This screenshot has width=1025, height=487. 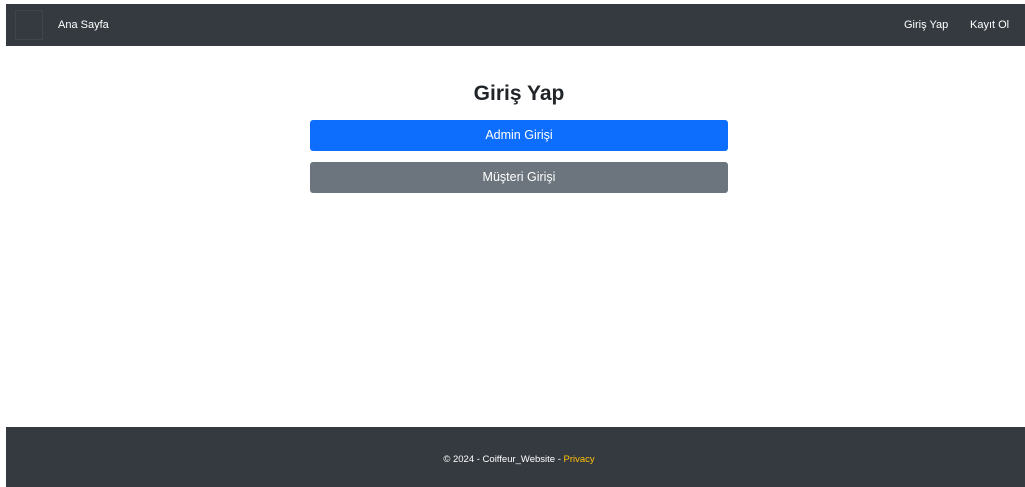 I want to click on admin-login-button: Admin Girişi, so click(x=519, y=135).